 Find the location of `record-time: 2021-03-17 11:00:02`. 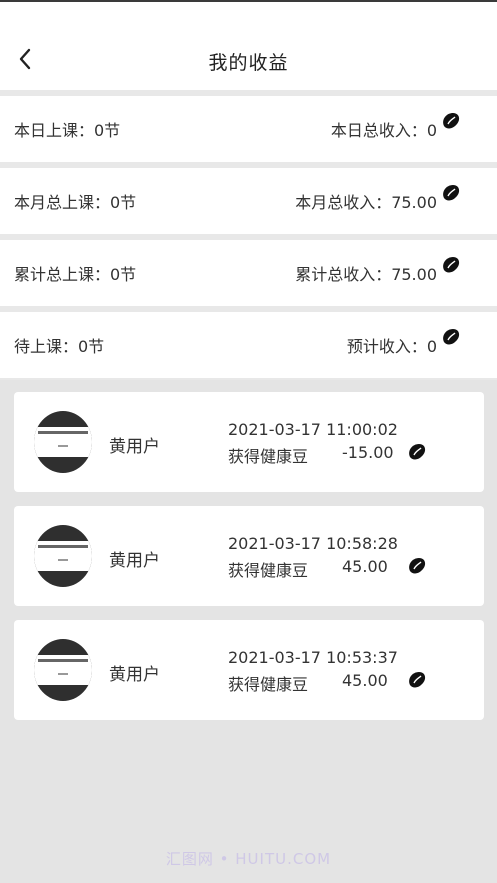

record-time: 2021-03-17 11:00:02 is located at coordinates (313, 429).